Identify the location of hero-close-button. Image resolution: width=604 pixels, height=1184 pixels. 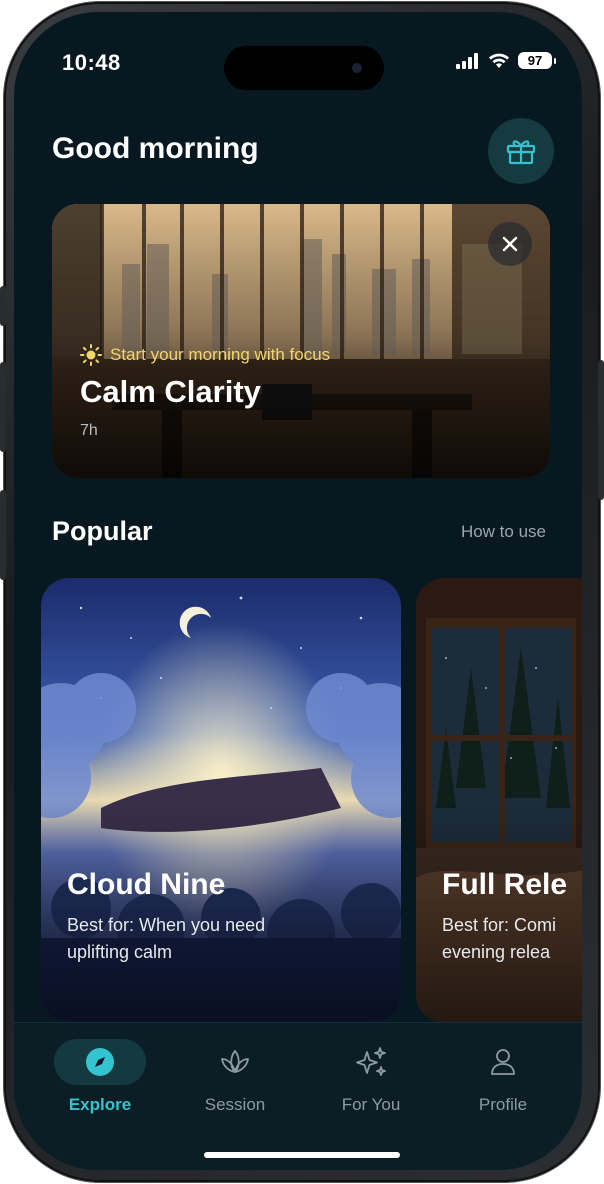
(510, 244).